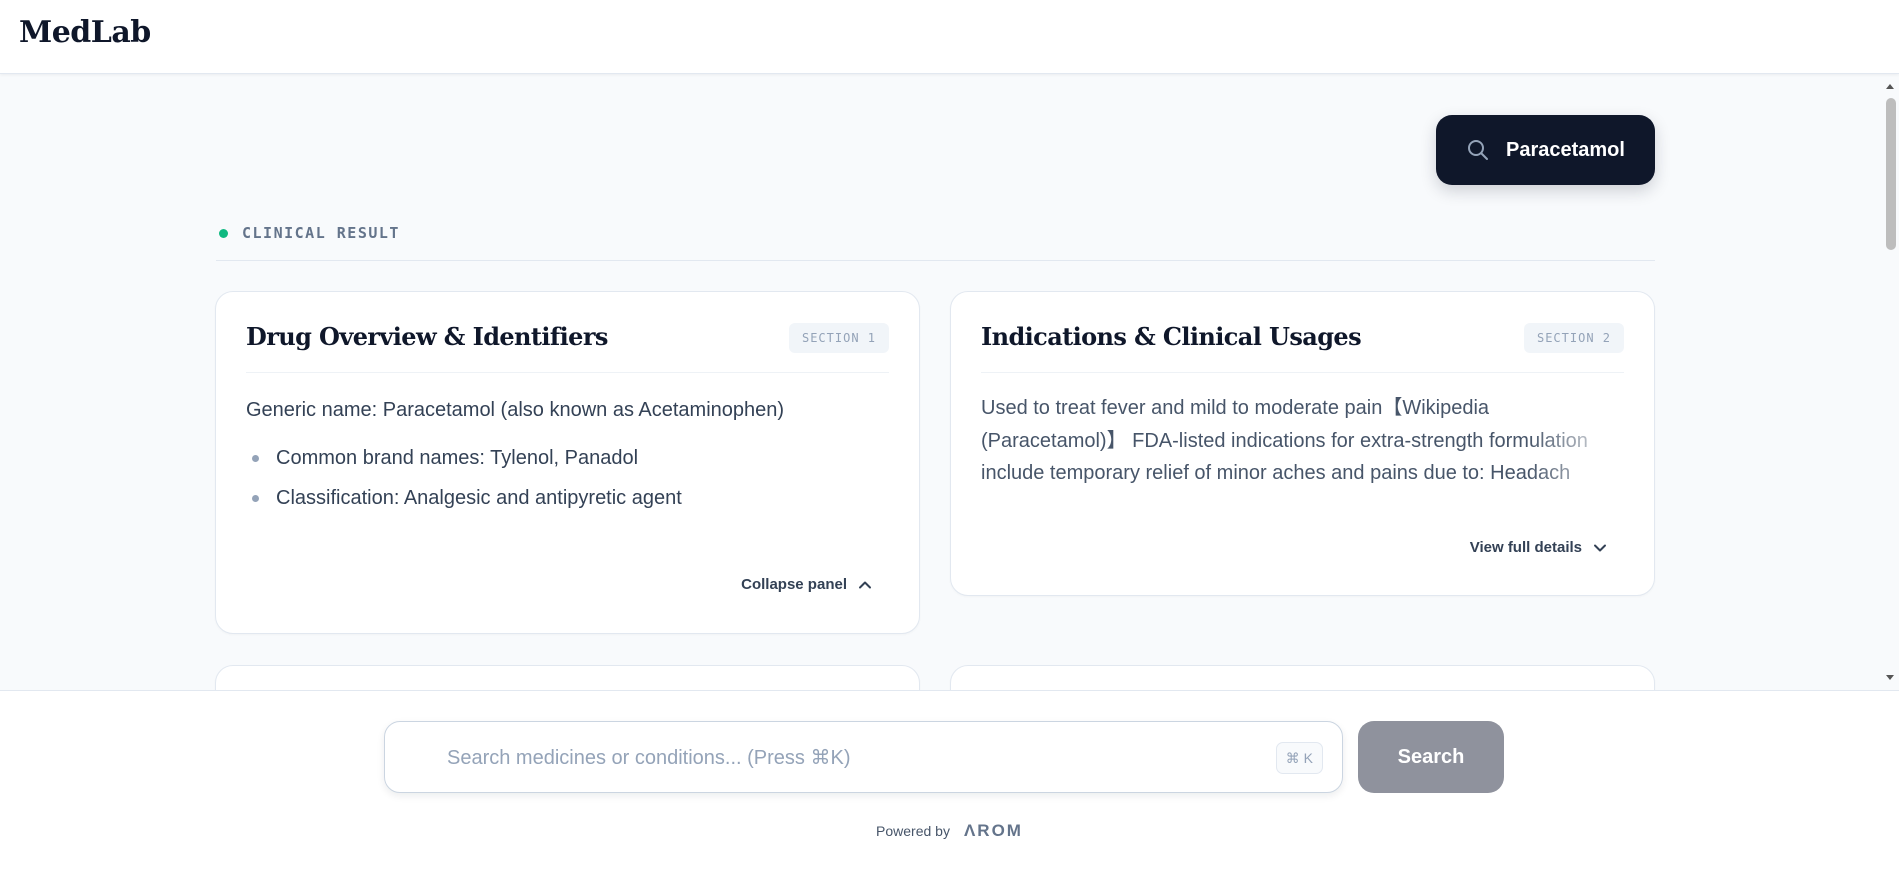  Describe the element at coordinates (1600, 547) in the screenshot. I see `chevron-down-icon` at that location.